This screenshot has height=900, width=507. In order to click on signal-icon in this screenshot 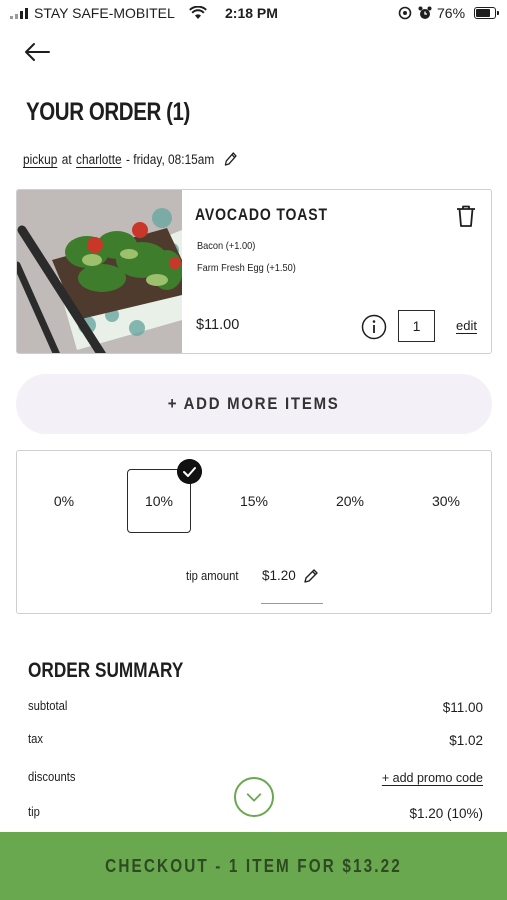, I will do `click(19, 13)`.